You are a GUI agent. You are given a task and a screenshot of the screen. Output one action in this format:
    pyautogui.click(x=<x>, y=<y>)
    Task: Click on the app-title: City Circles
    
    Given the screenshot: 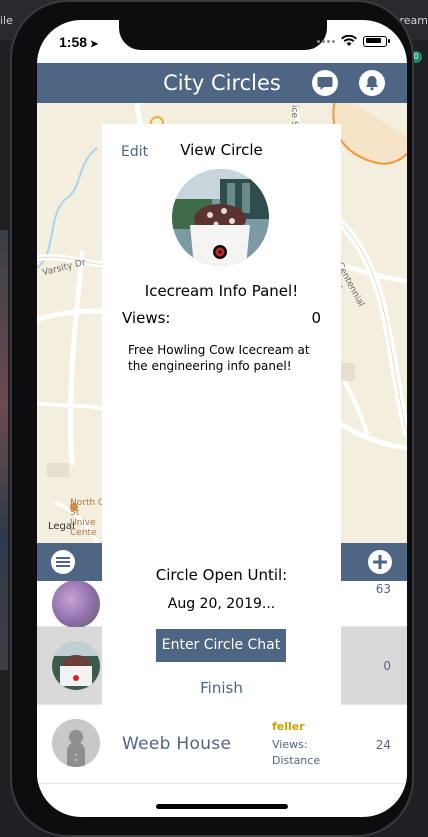 What is the action you would take?
    pyautogui.click(x=222, y=83)
    